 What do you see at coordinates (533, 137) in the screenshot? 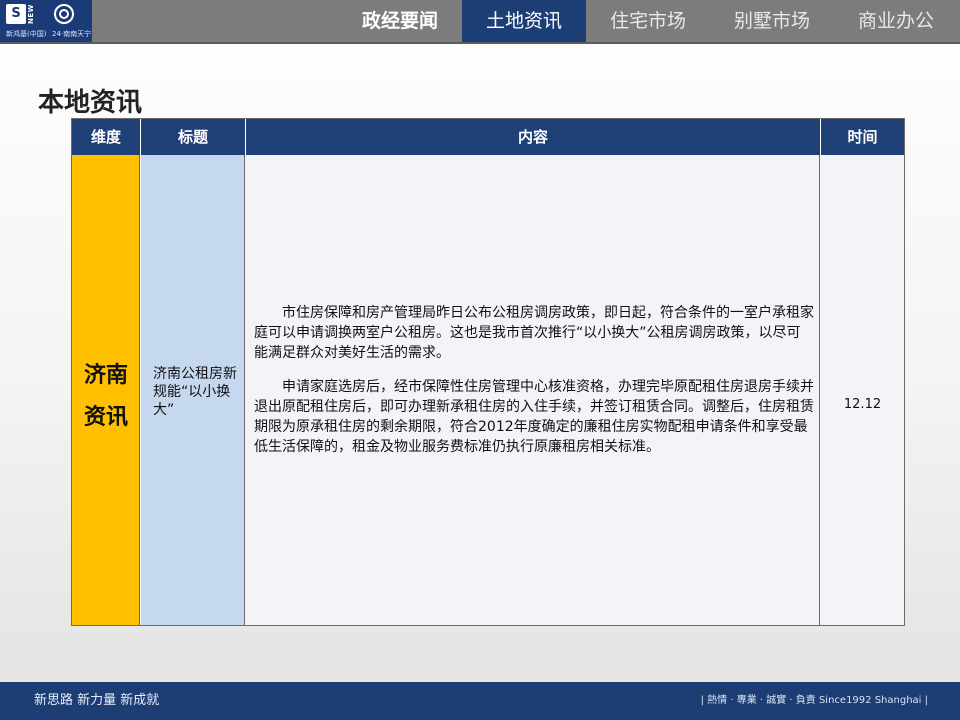
I see `column-header-content: 内容` at bounding box center [533, 137].